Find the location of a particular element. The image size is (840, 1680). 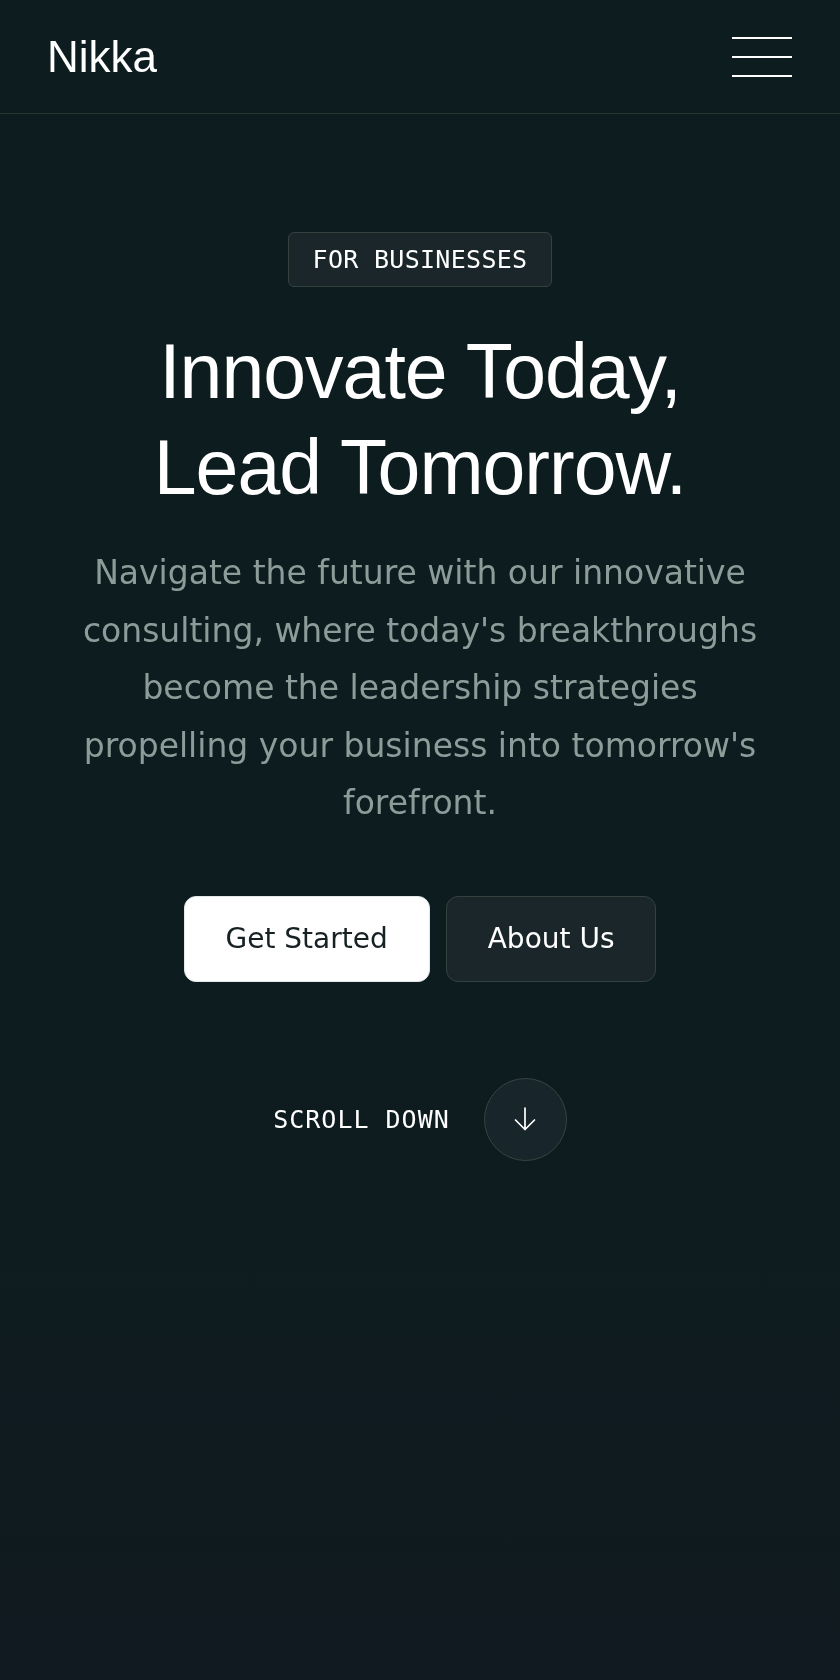

primary-button: Get Started is located at coordinates (306, 938).